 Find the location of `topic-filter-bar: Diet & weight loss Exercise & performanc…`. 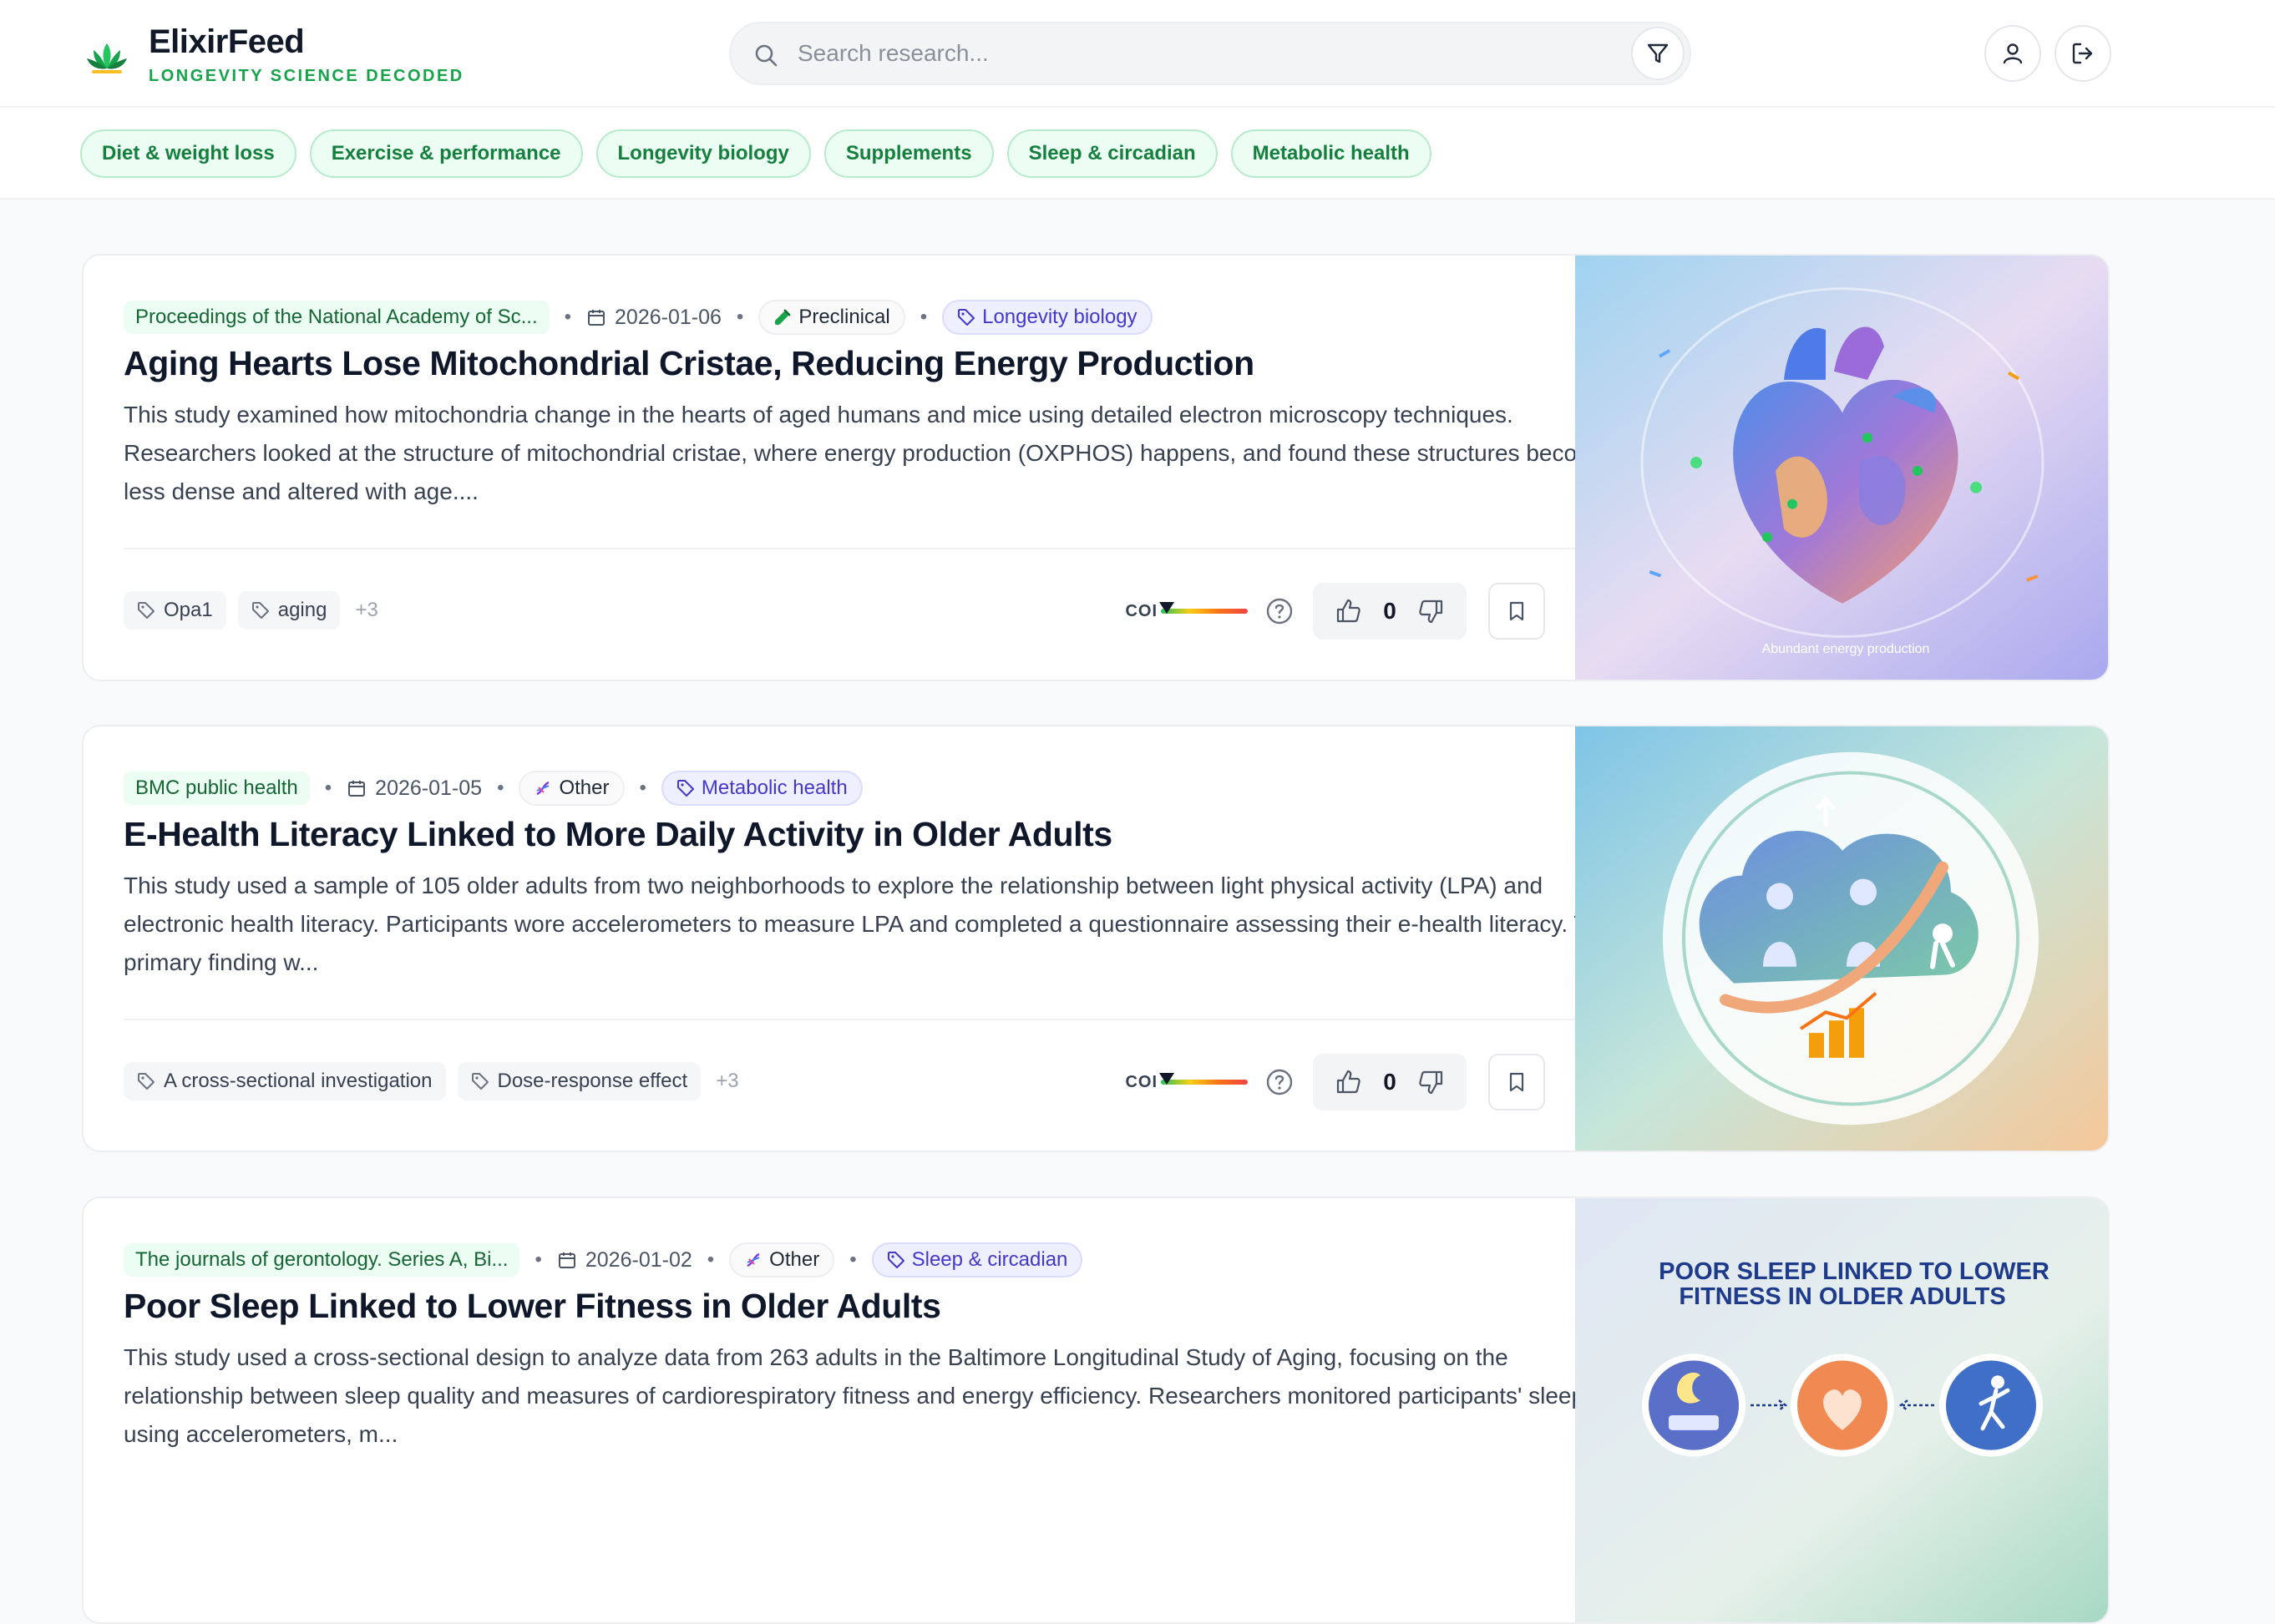

topic-filter-bar: Diet & weight loss Exercise & performanc… is located at coordinates (1137, 154).